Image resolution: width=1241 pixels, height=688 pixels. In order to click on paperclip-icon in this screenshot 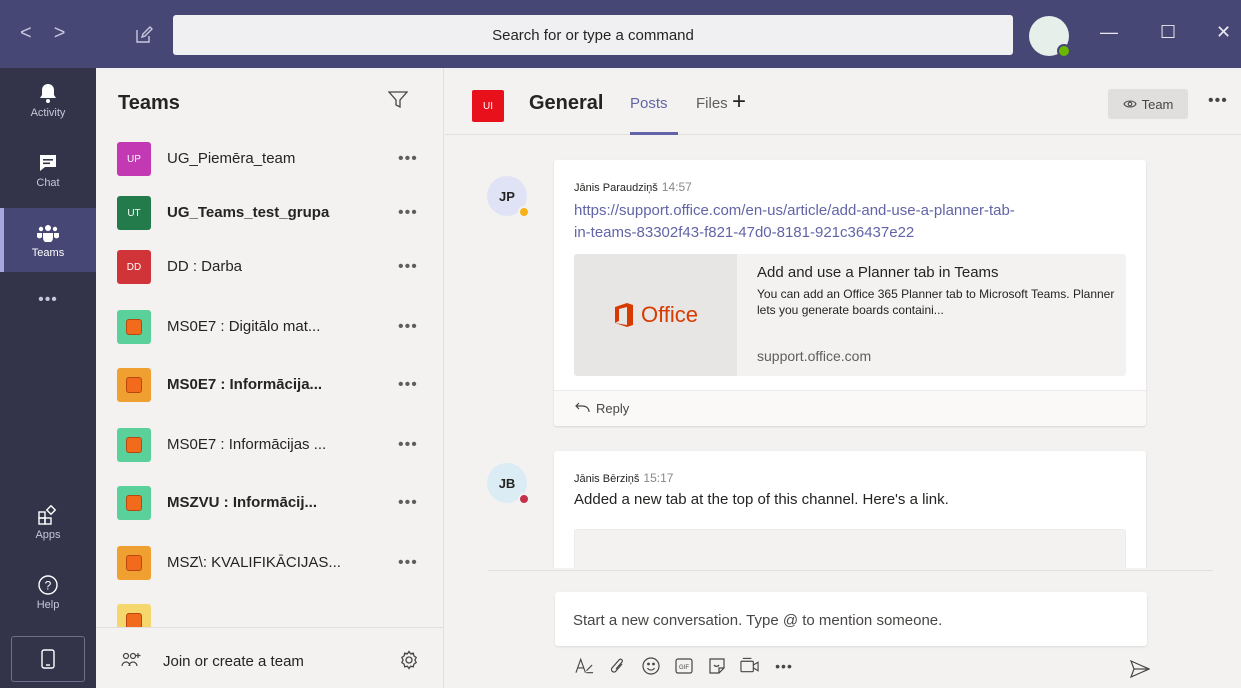, I will do `click(616, 665)`.